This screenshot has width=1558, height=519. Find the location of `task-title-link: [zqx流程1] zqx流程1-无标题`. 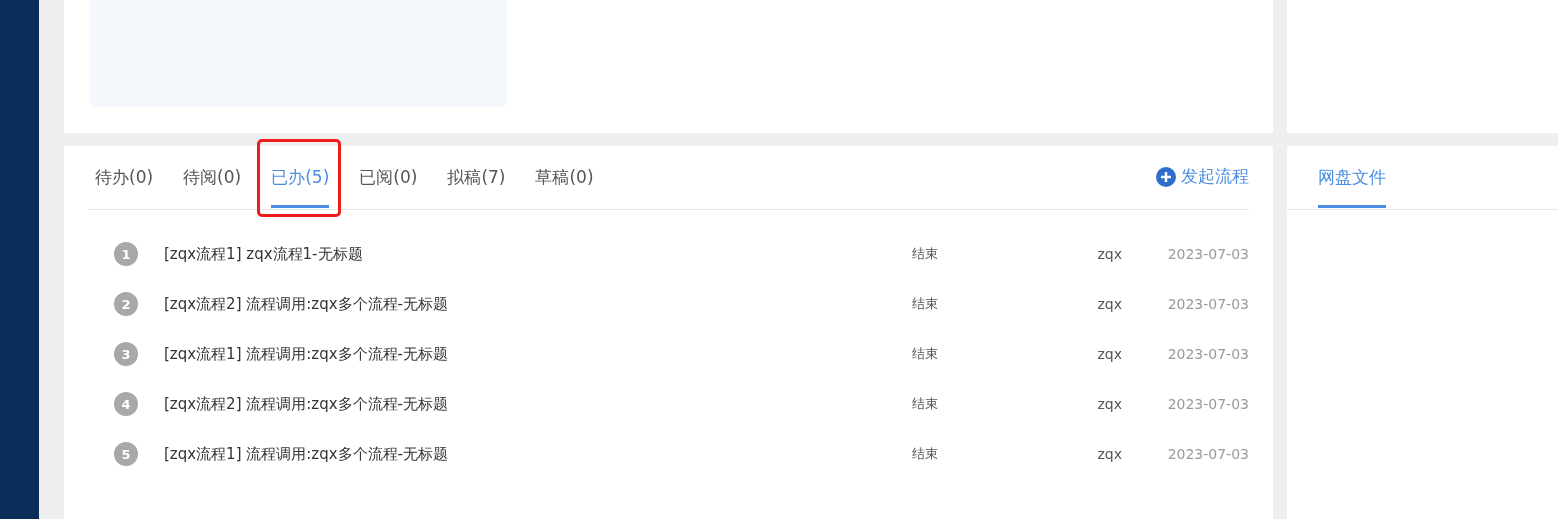

task-title-link: [zqx流程1] zqx流程1-无标题 is located at coordinates (538, 254).